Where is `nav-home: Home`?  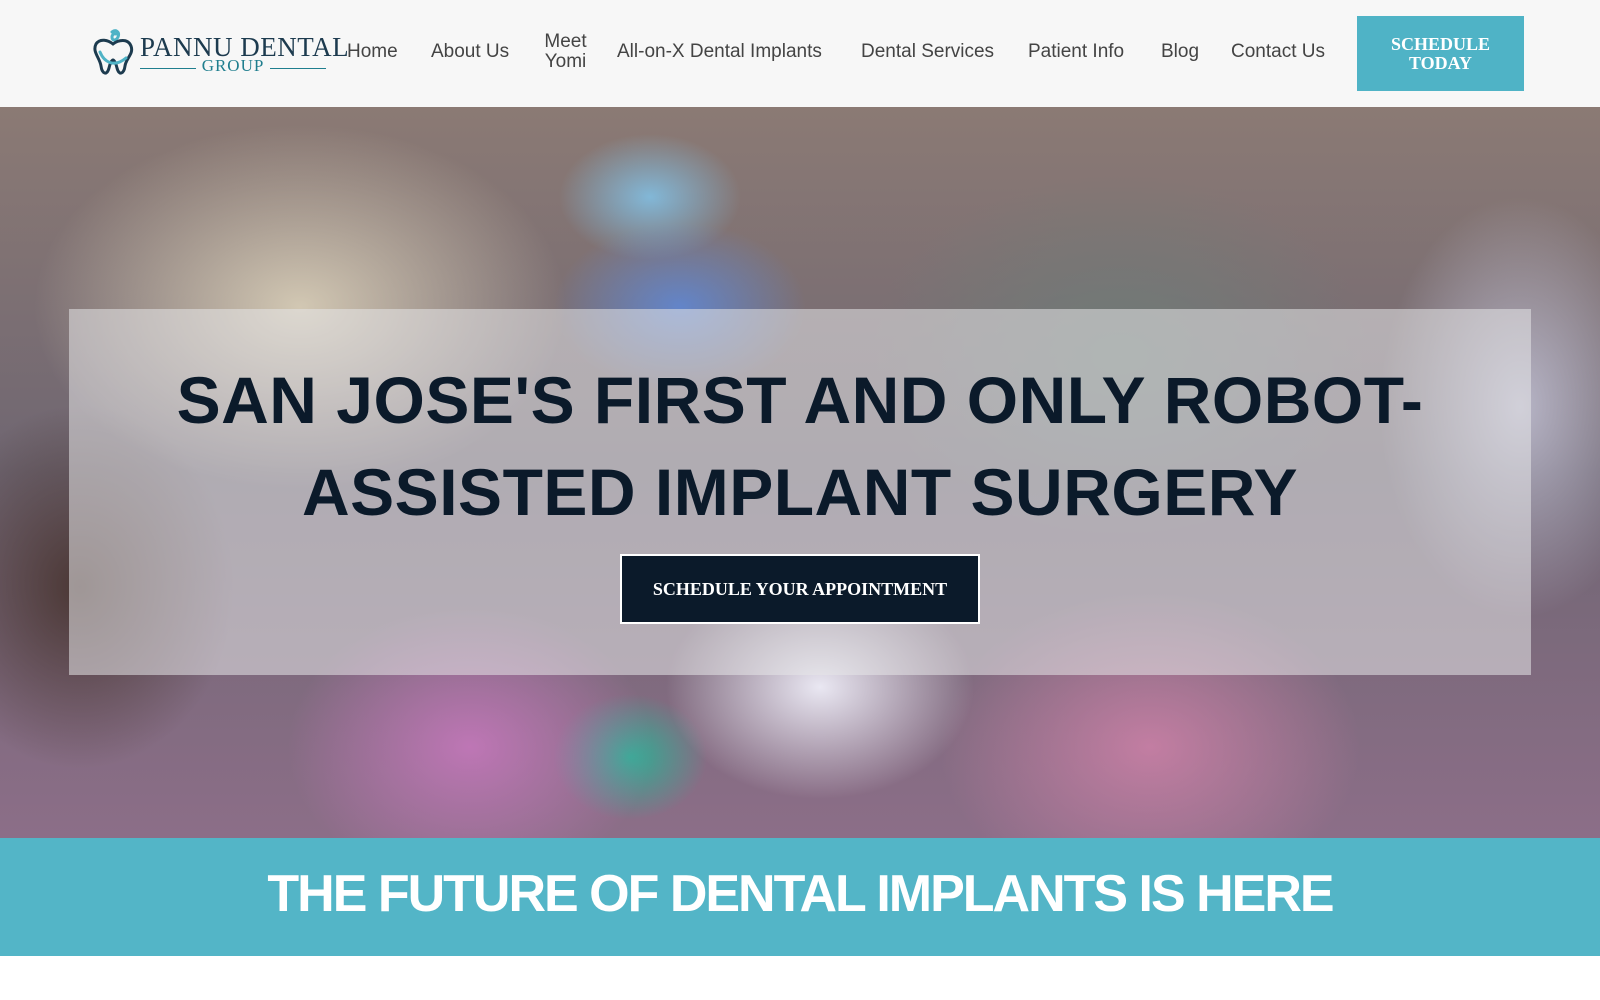
nav-home: Home is located at coordinates (372, 52).